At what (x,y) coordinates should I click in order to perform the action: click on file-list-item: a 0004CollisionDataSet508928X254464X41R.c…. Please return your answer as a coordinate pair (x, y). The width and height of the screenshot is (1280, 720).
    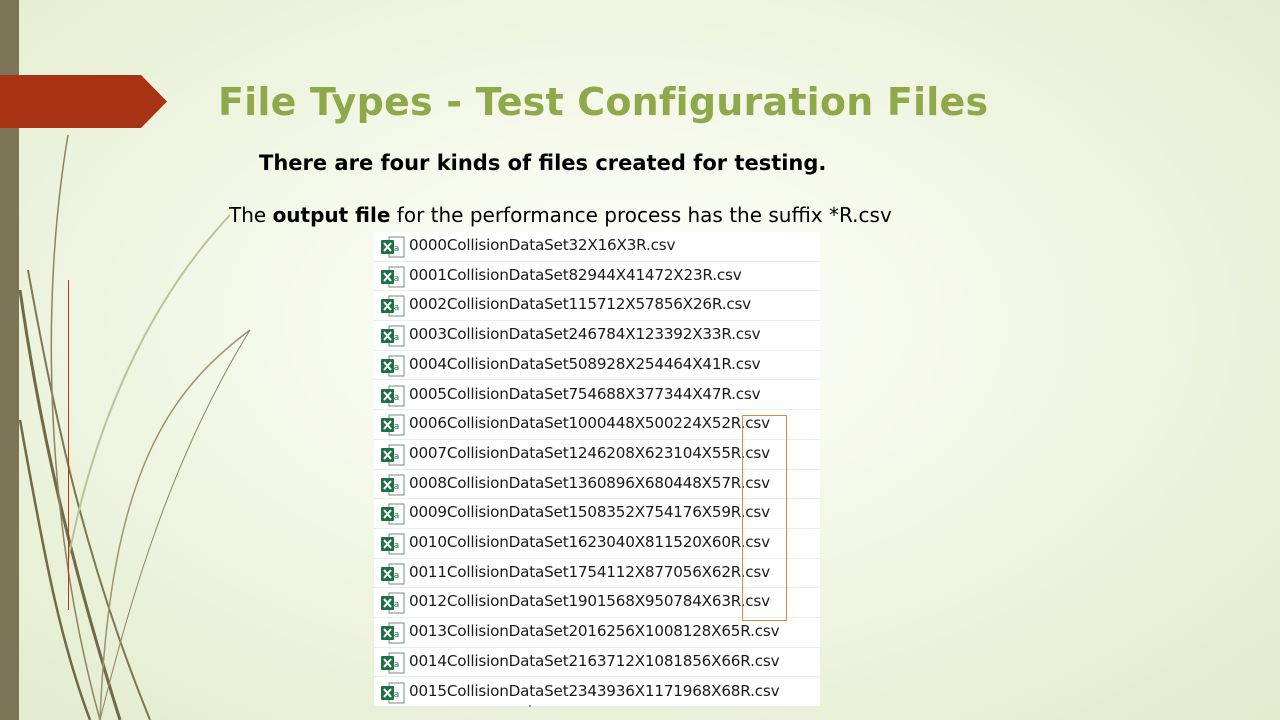
    Looking at the image, I should click on (597, 366).